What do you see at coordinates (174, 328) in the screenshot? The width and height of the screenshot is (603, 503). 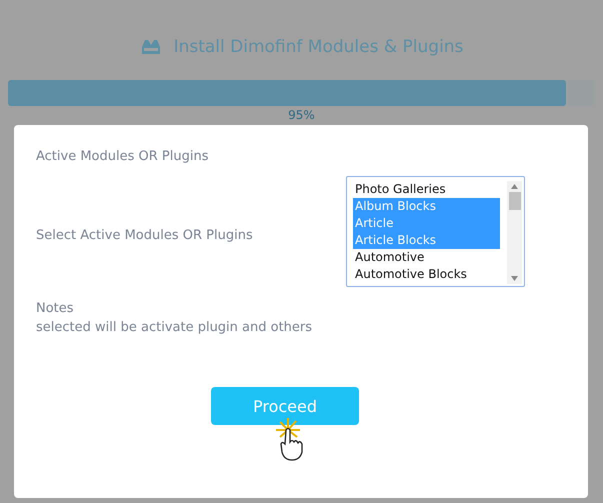 I see `notes-text: selected will be activate plugin and others` at bounding box center [174, 328].